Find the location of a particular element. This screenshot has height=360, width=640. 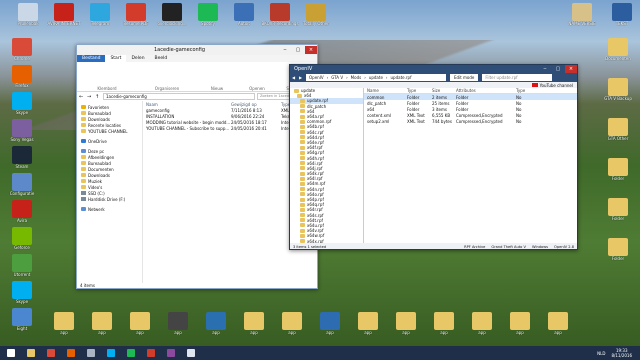

taskbar-winrar-button is located at coordinates (171, 353).